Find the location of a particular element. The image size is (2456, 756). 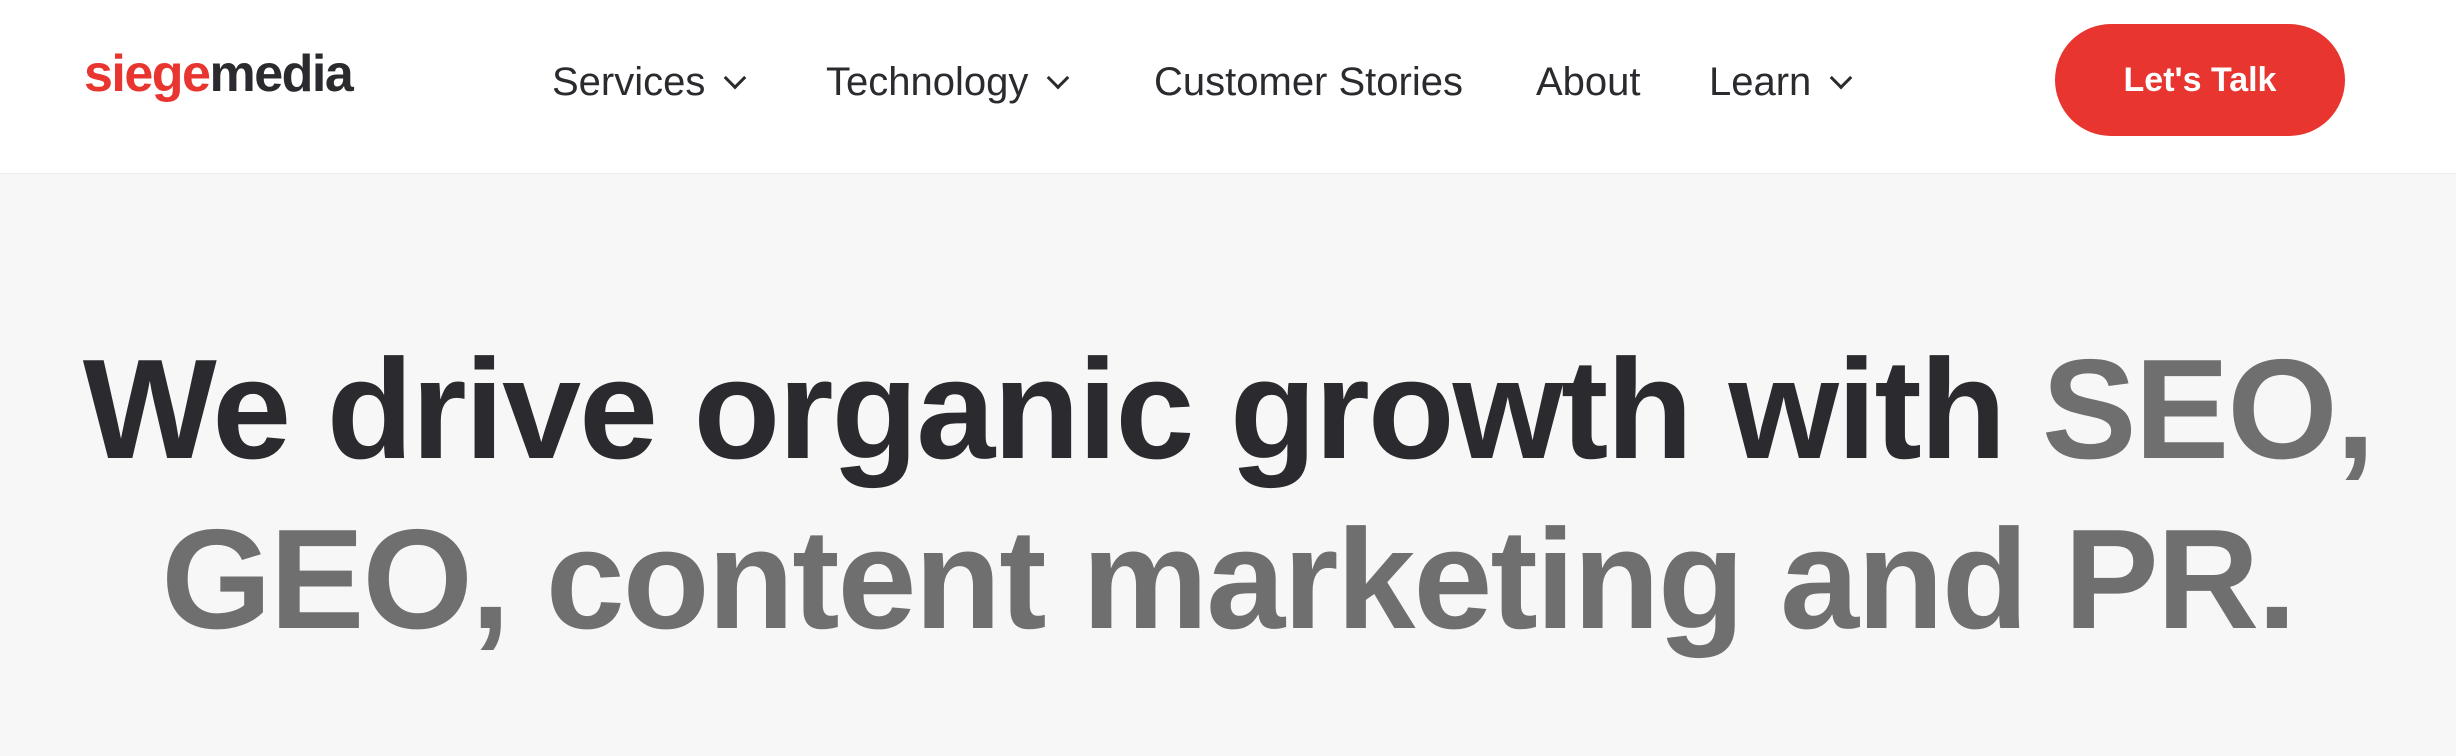

nav-item-label: About is located at coordinates (1588, 81).